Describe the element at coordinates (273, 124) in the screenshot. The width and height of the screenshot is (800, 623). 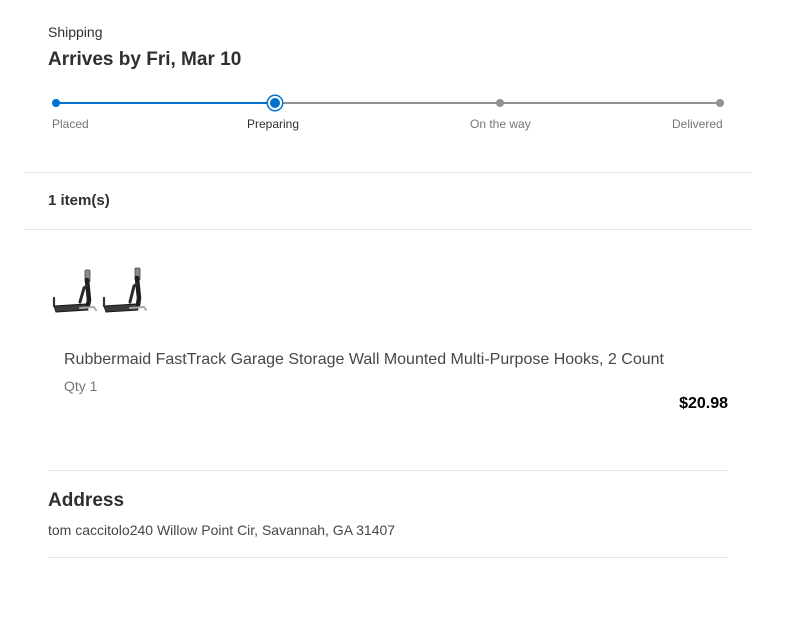
I see `step-label-preparing: Preparing` at that location.